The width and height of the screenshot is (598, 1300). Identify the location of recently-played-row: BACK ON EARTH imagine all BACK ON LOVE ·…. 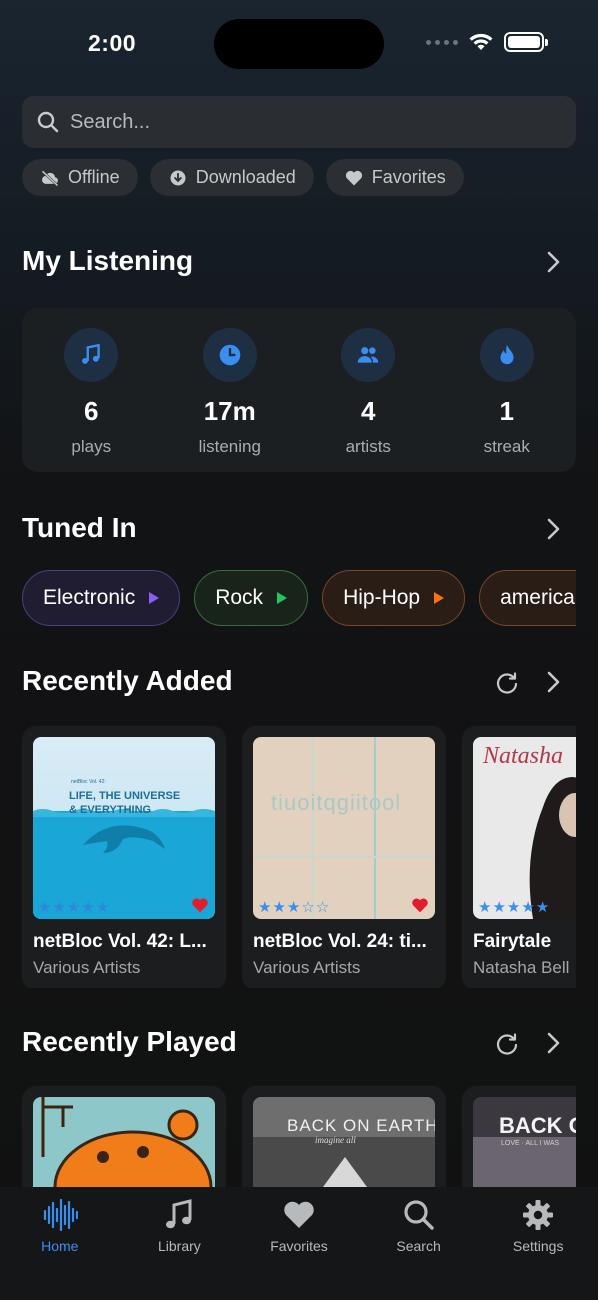
(299, 1136).